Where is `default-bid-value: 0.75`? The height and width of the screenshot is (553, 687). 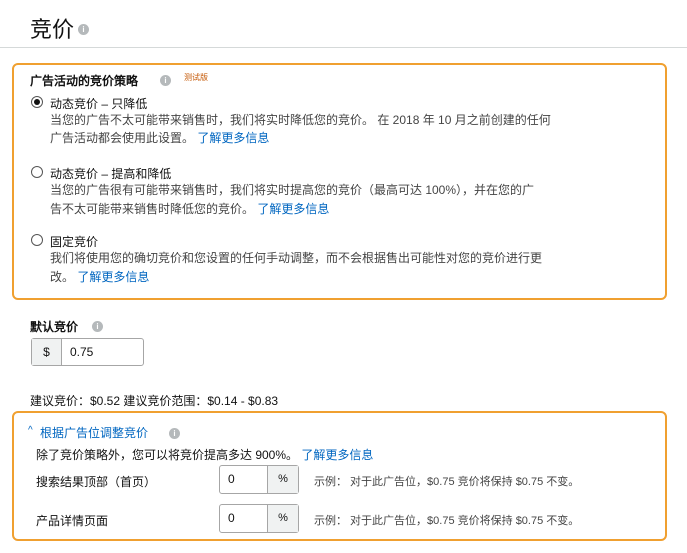
default-bid-value: 0.75 is located at coordinates (82, 352).